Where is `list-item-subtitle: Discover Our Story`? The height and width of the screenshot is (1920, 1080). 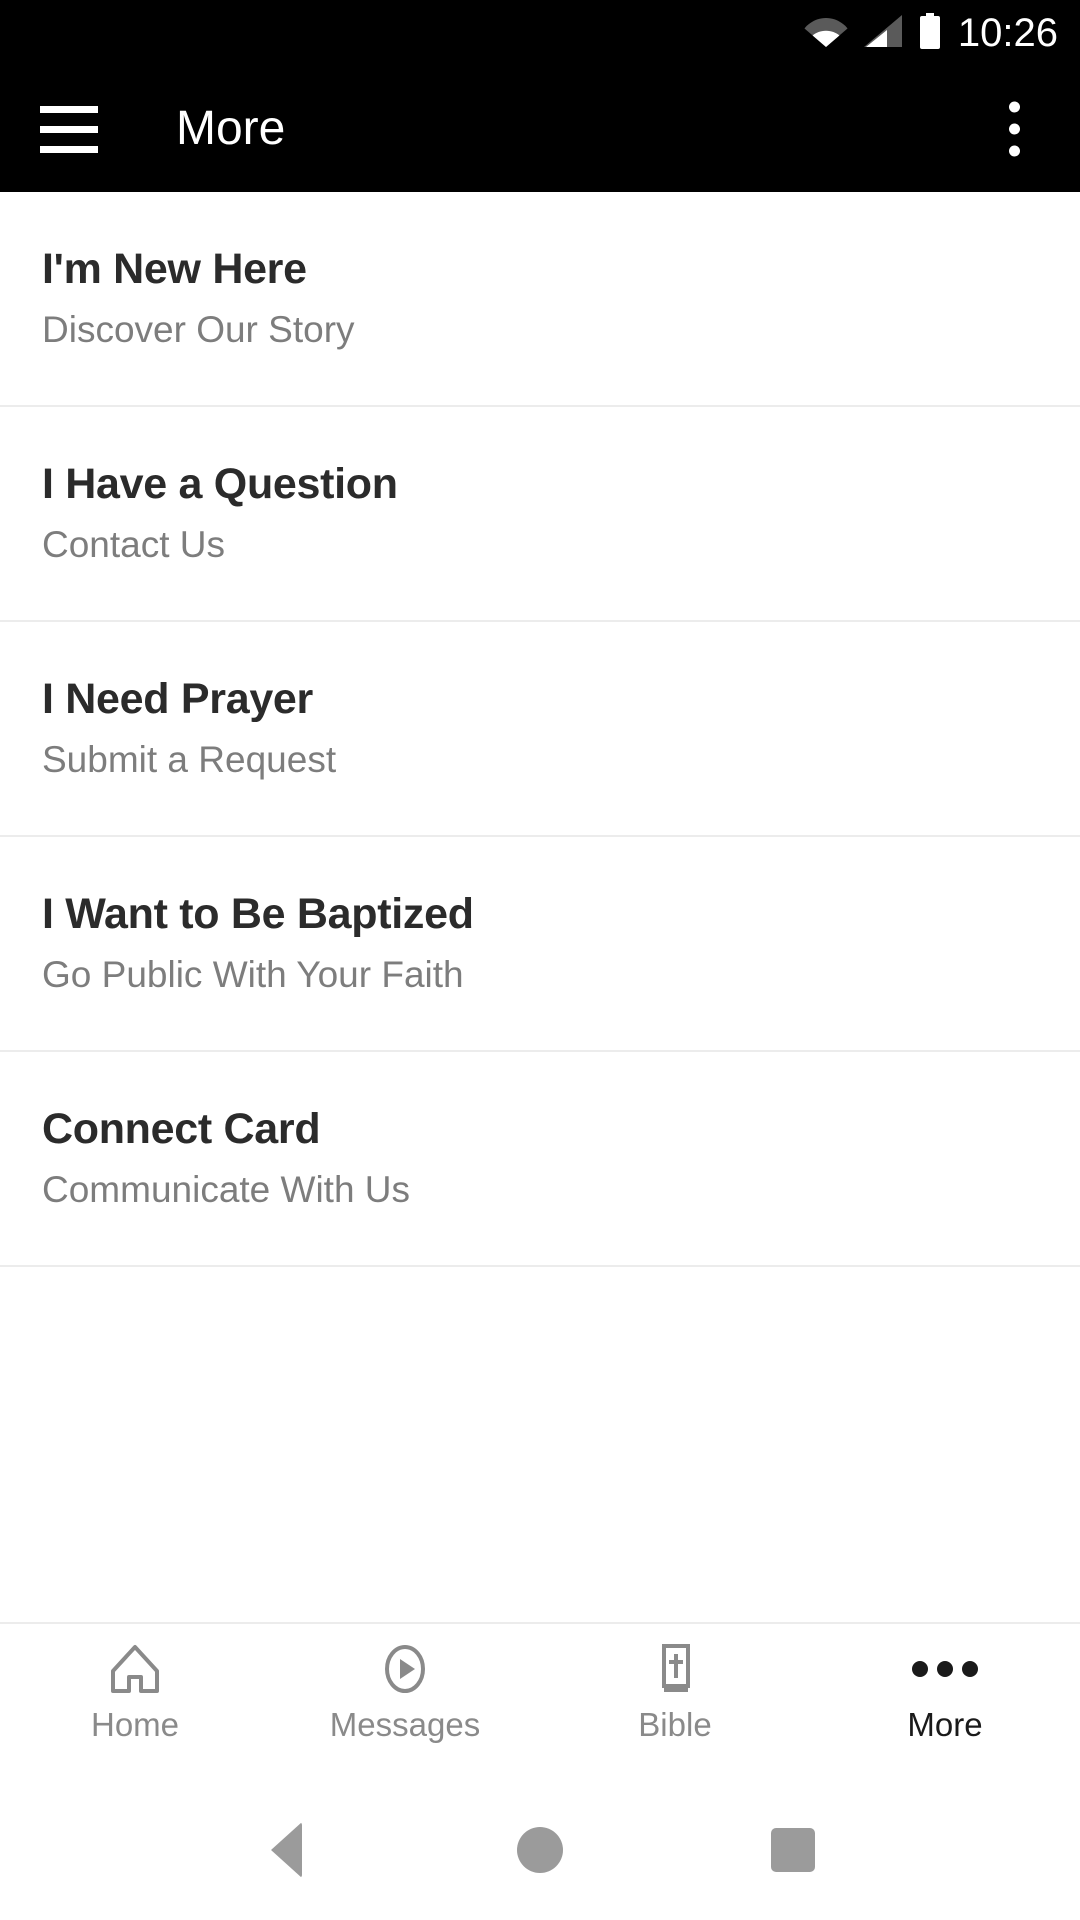
list-item-subtitle: Discover Our Story is located at coordinates (198, 330).